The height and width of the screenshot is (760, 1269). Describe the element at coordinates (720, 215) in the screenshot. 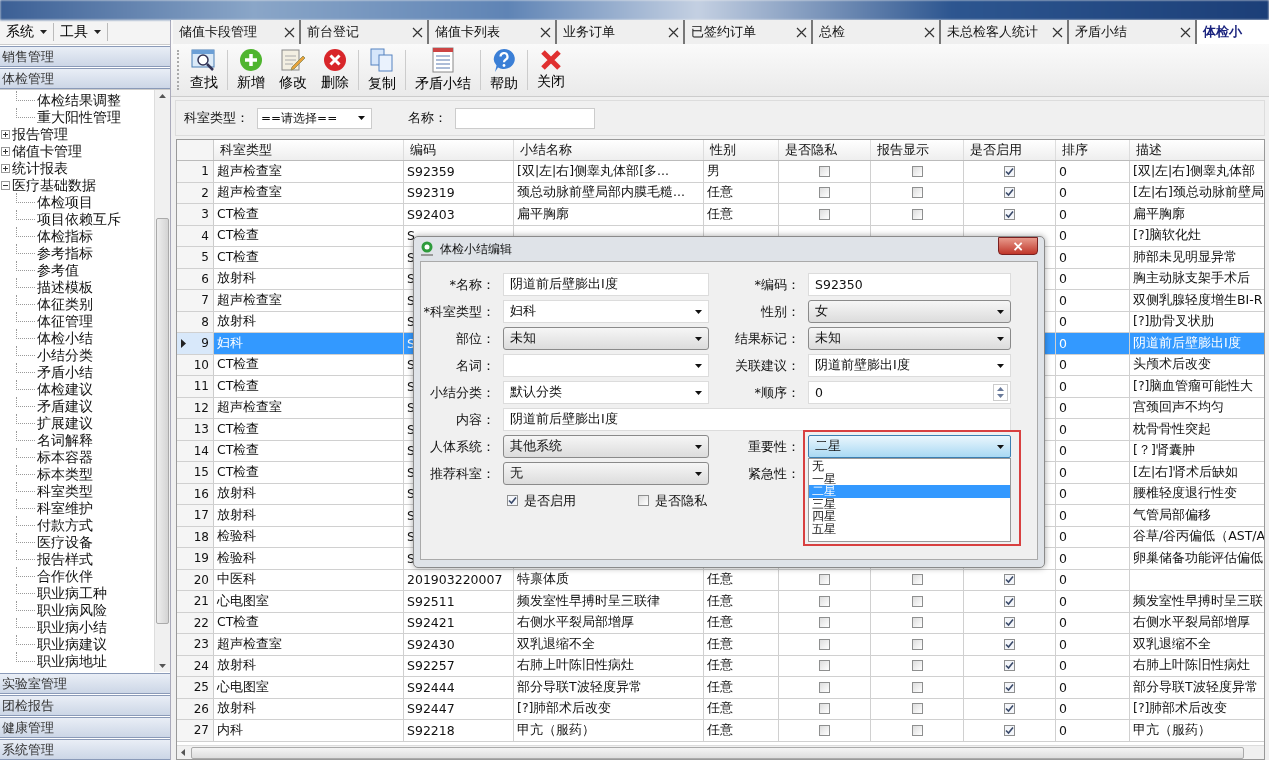

I see `table-row: 3 CT检查 S92403 扁平胸廓 任意 0 扁平胸廓` at that location.